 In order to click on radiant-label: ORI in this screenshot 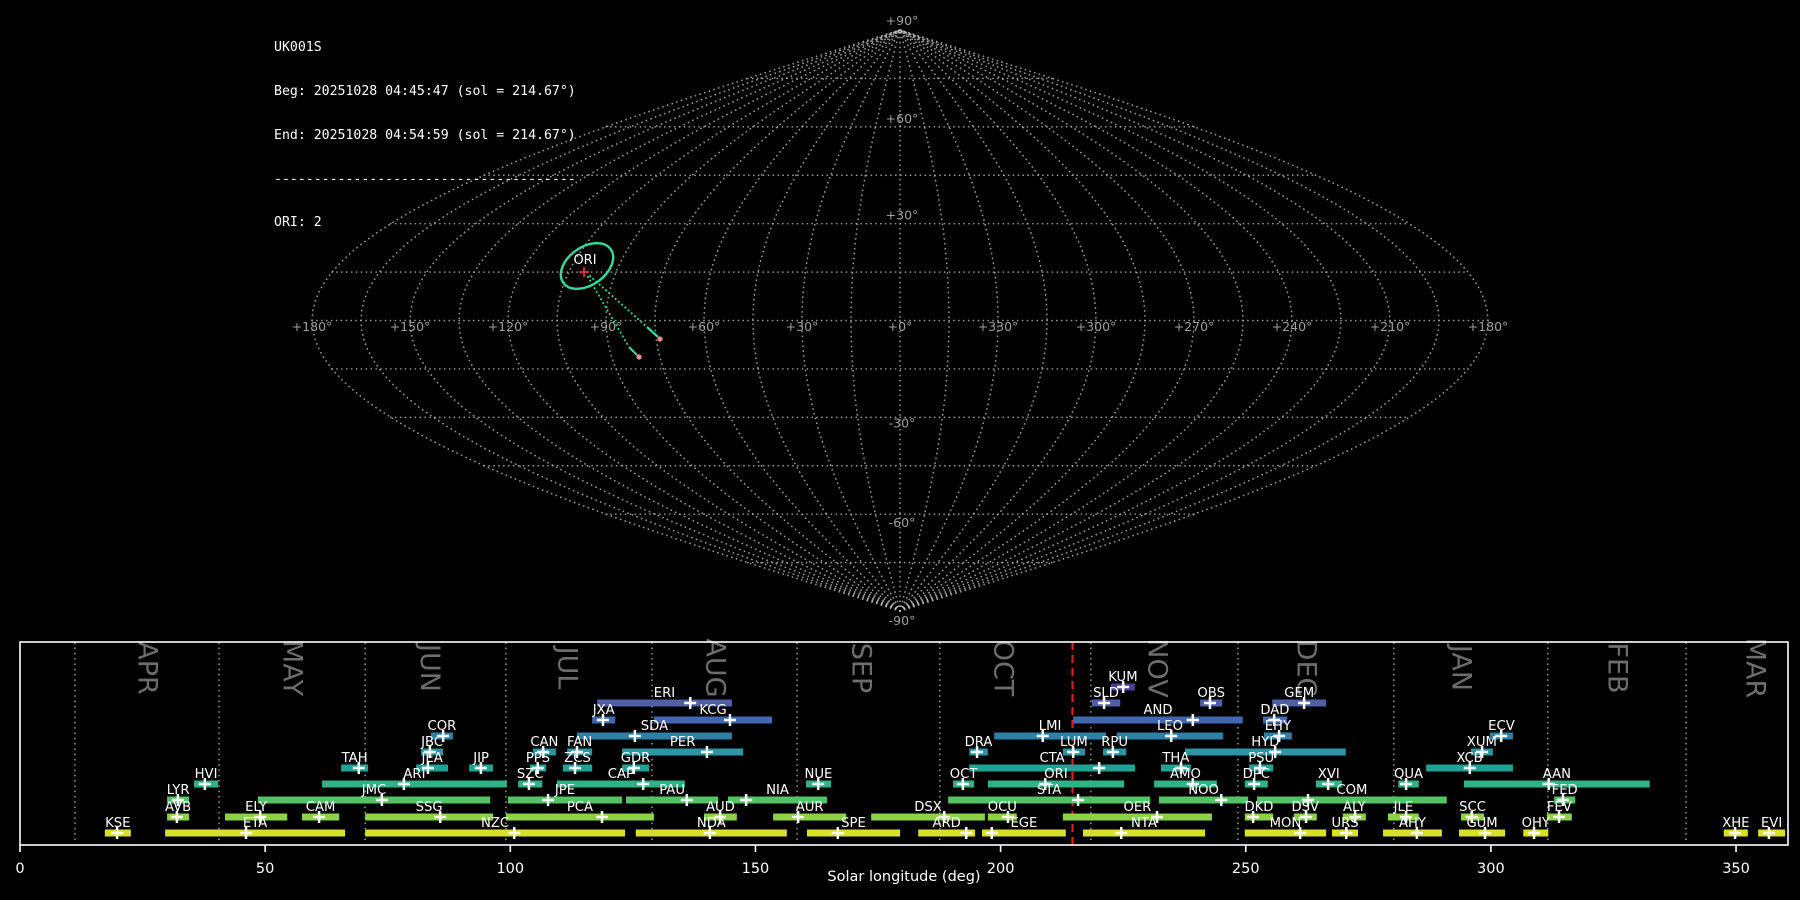, I will do `click(584, 260)`.